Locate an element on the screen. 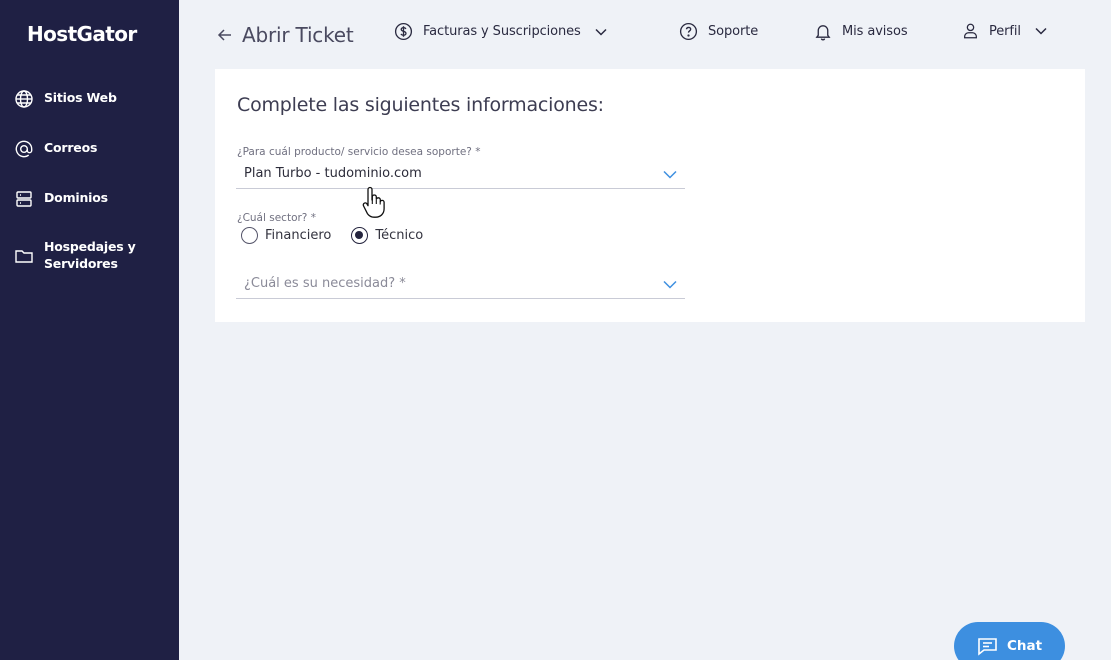 The height and width of the screenshot is (660, 1111). sector-option-financiero: Financiero is located at coordinates (286, 235).